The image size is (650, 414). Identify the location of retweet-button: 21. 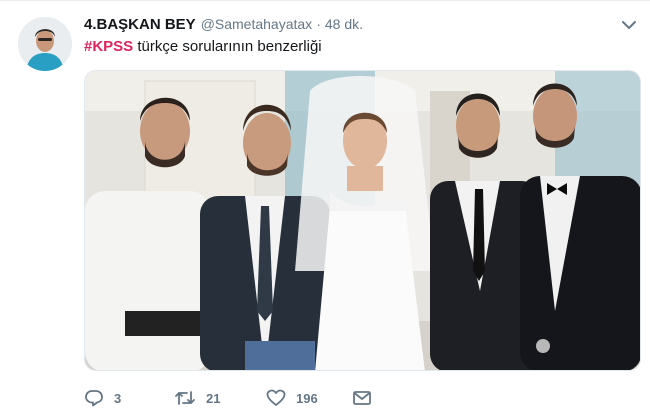
(220, 398).